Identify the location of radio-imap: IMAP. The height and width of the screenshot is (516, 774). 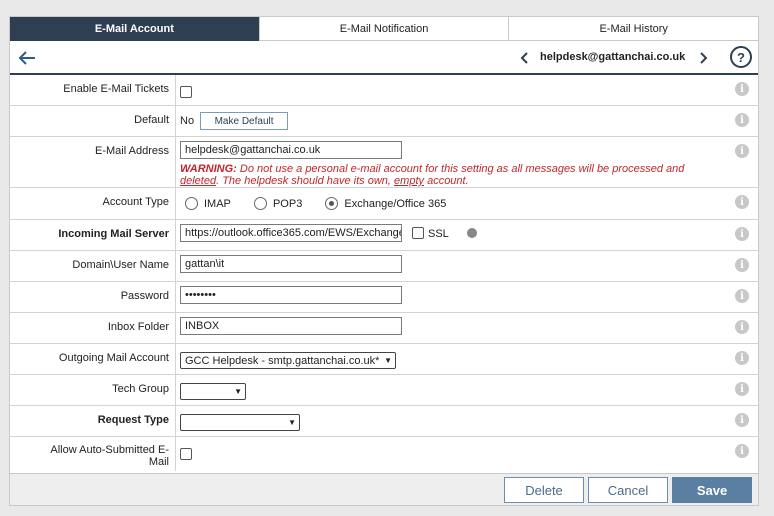
(208, 203).